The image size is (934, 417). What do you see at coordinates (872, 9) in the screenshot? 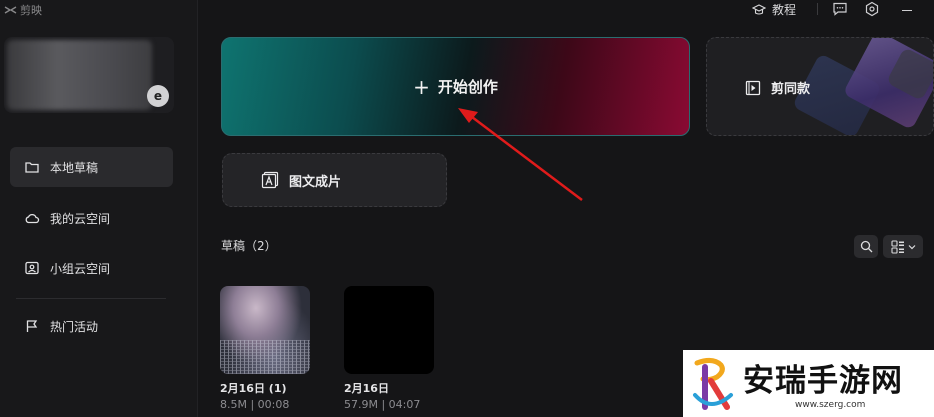
I see `settings-gear-icon` at bounding box center [872, 9].